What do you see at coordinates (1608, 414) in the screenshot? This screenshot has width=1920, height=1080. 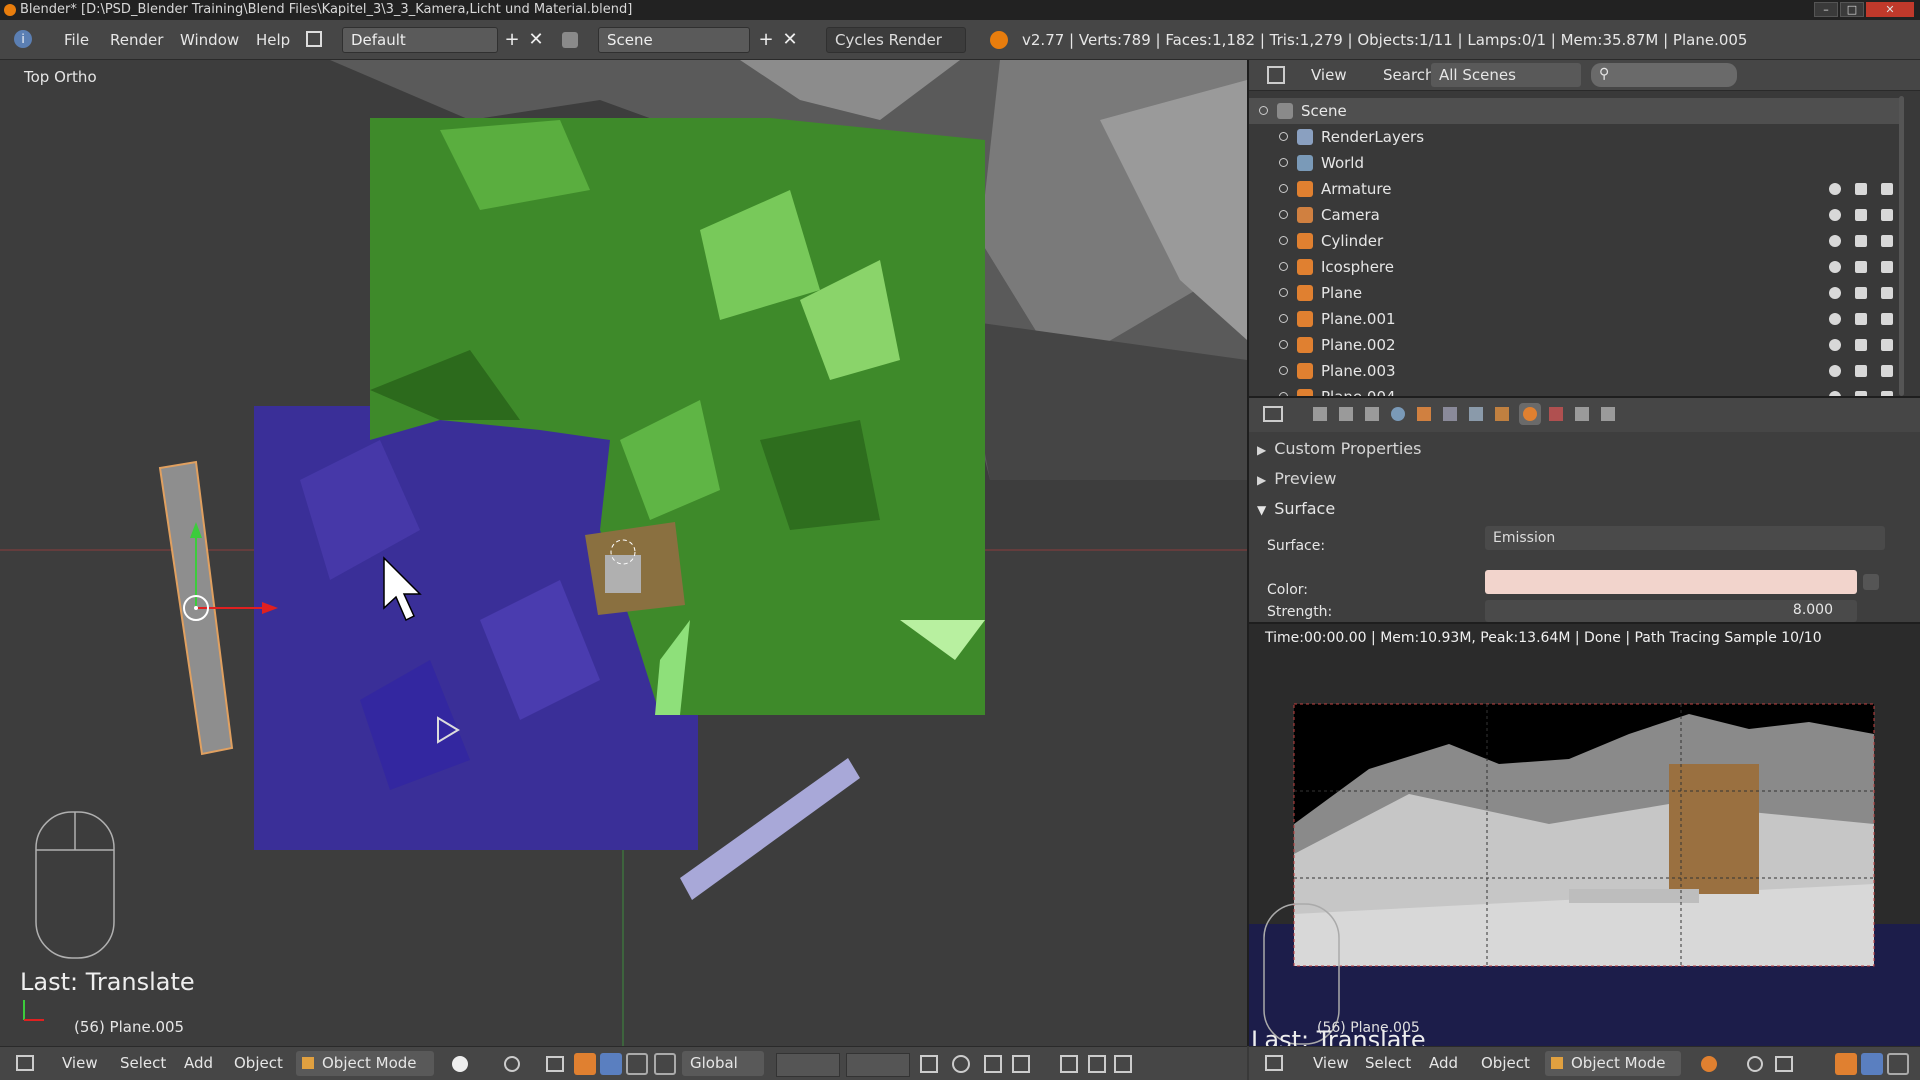 I see `physics-tab-icon` at bounding box center [1608, 414].